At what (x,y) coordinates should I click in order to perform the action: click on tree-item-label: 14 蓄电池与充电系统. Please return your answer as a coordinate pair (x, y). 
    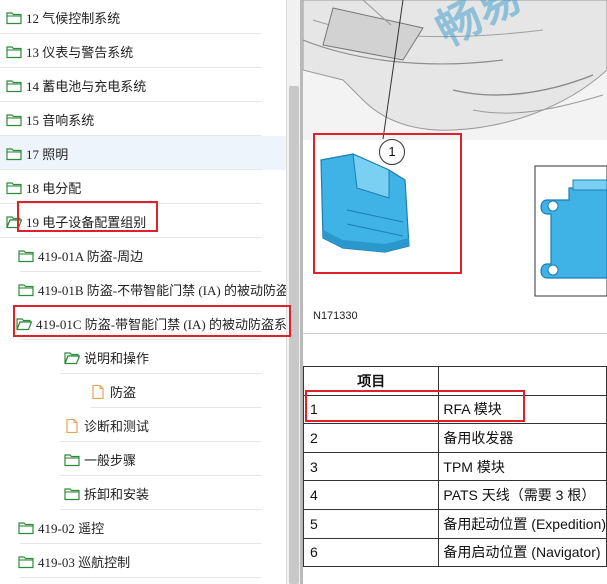
    Looking at the image, I should click on (86, 86).